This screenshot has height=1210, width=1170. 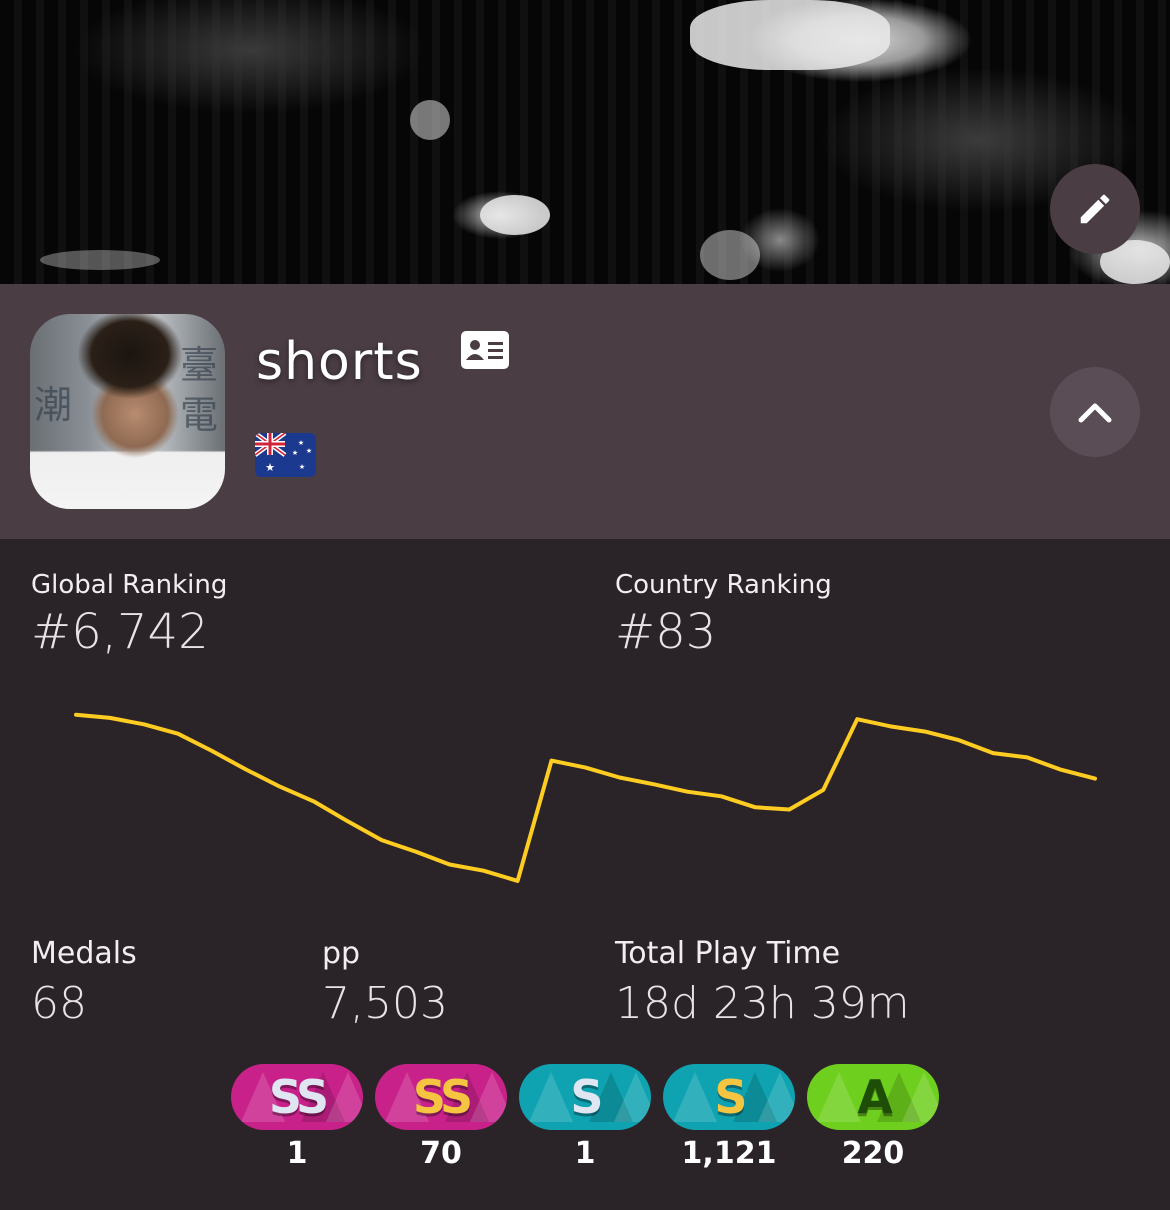 I want to click on grade-badge-s-silver: S, so click(x=585, y=1097).